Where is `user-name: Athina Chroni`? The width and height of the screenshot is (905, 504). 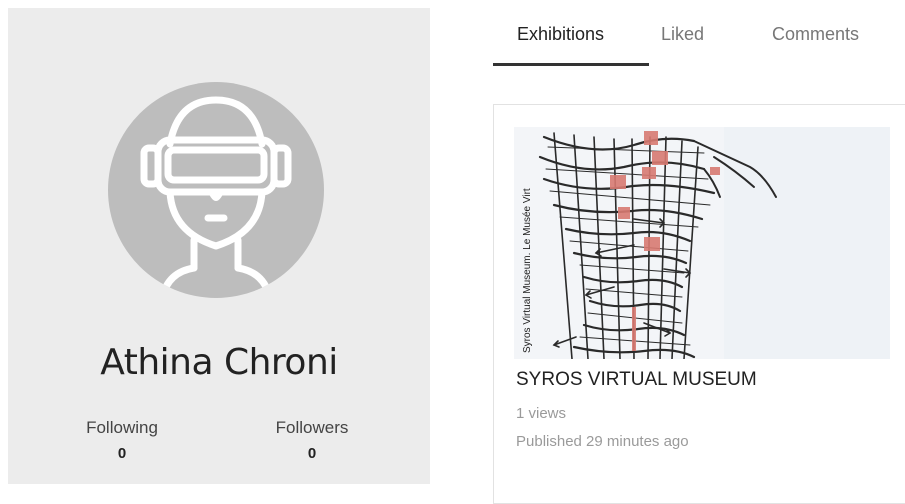
user-name: Athina Chroni is located at coordinates (219, 362).